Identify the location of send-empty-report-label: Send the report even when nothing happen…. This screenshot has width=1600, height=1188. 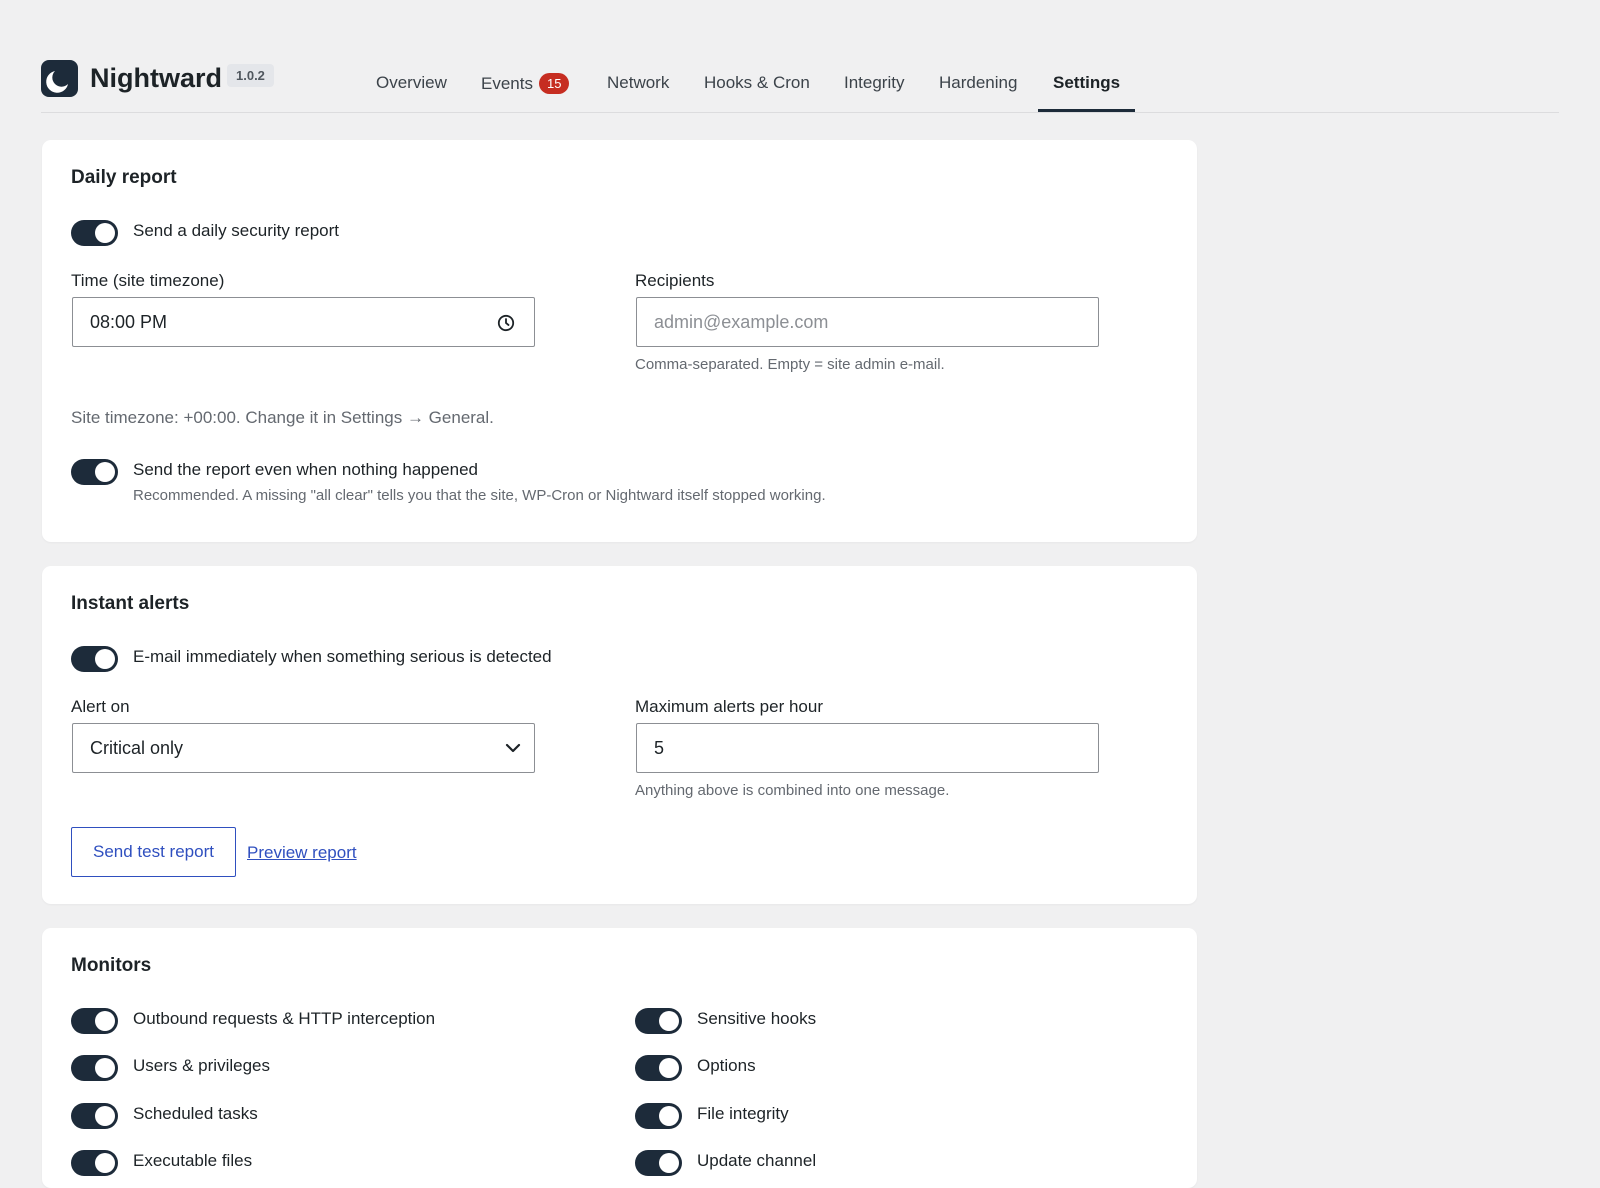
(305, 469).